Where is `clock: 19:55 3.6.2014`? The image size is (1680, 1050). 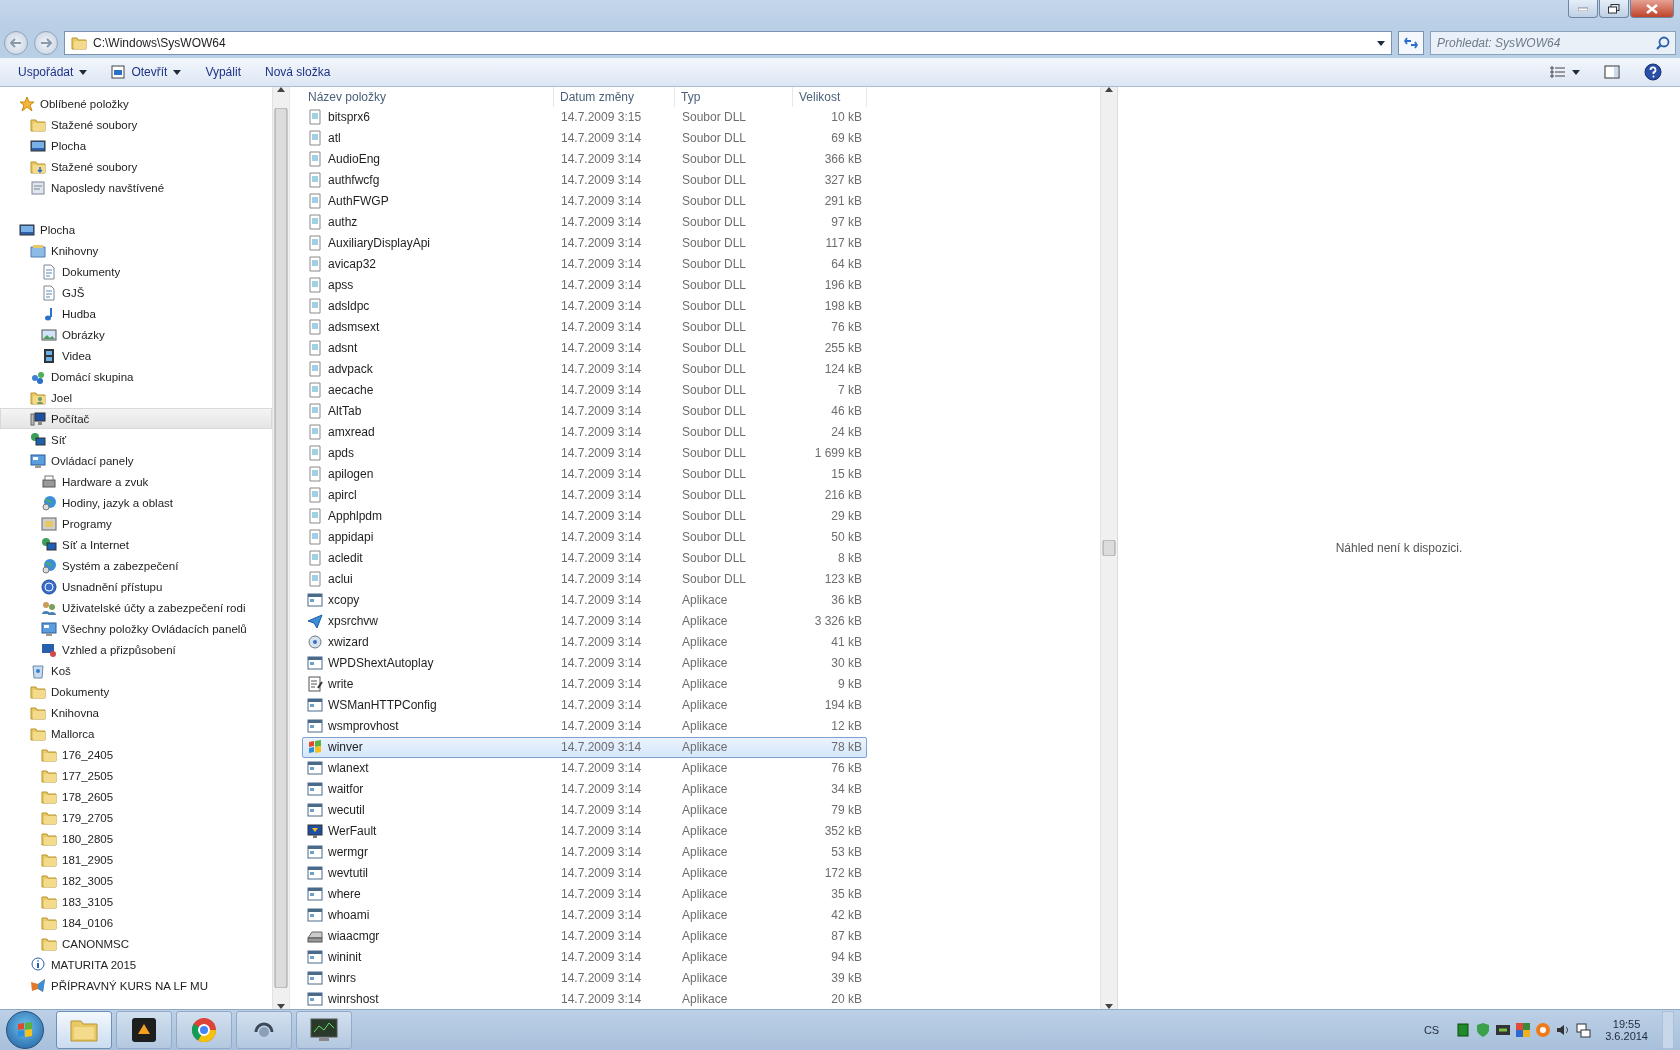 clock: 19:55 3.6.2014 is located at coordinates (1626, 1030).